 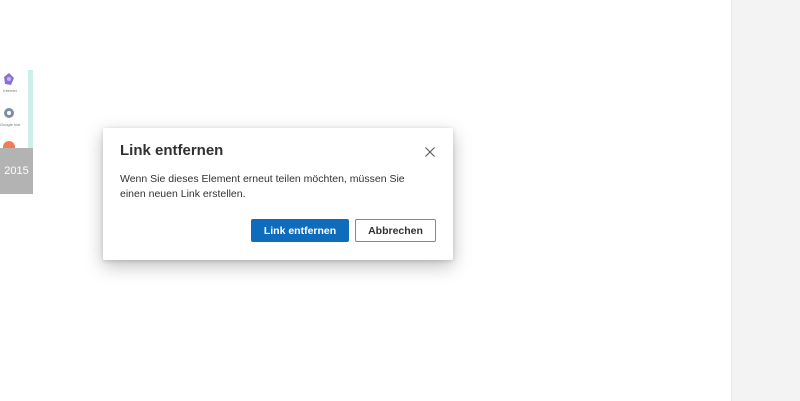 I want to click on close-button, so click(x=430, y=152).